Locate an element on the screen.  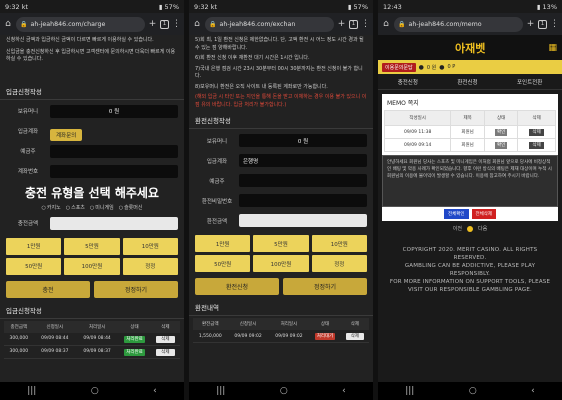
col-header: 환전금액 is located at coordinates (210, 324).